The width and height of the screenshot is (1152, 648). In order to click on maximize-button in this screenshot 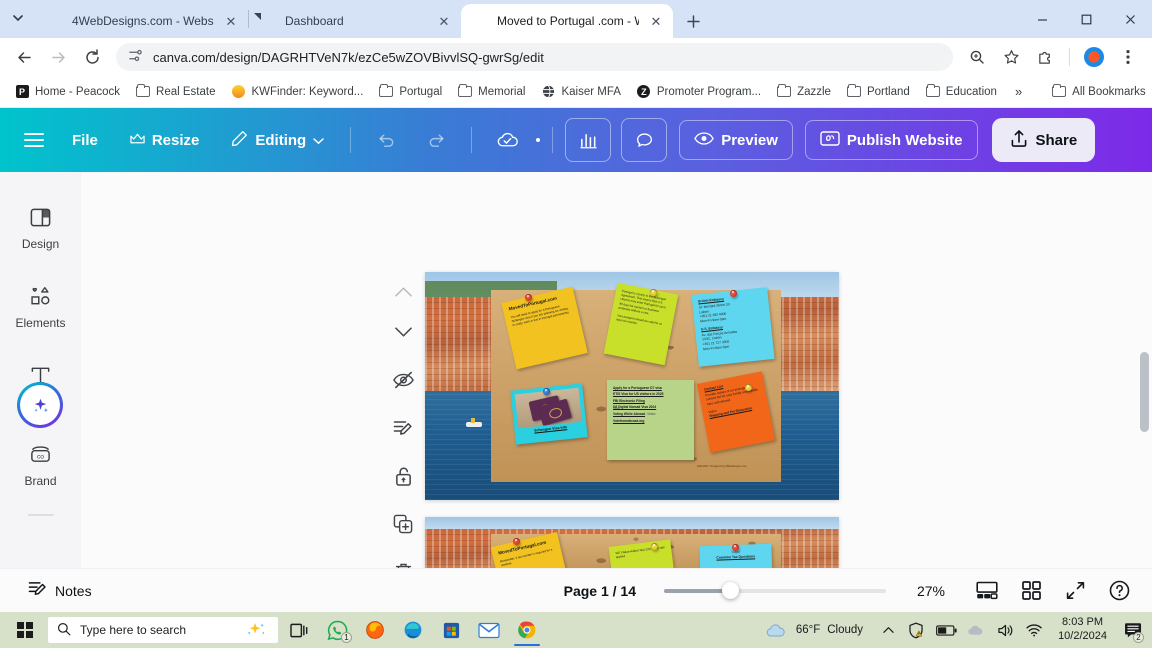, I will do `click(1086, 19)`.